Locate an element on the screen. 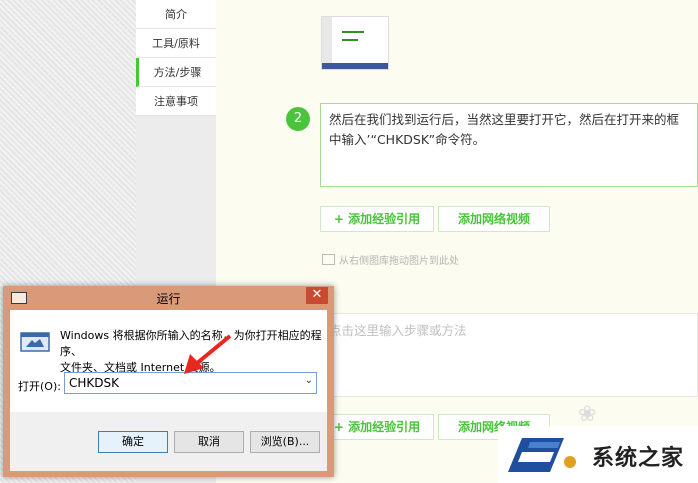 Image resolution: width=698 pixels, height=483 pixels. site-logo-icon is located at coordinates (542, 455).